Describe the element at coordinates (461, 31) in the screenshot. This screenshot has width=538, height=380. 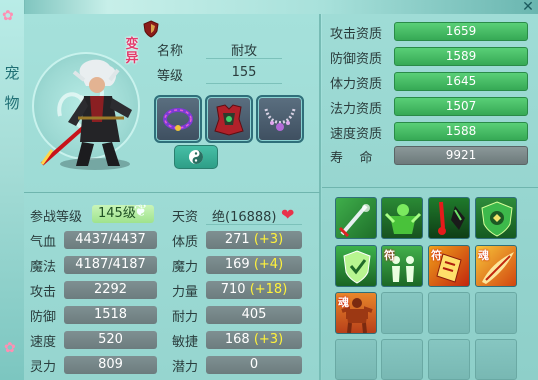
I see `attack-aptitude-bar: 1659` at that location.